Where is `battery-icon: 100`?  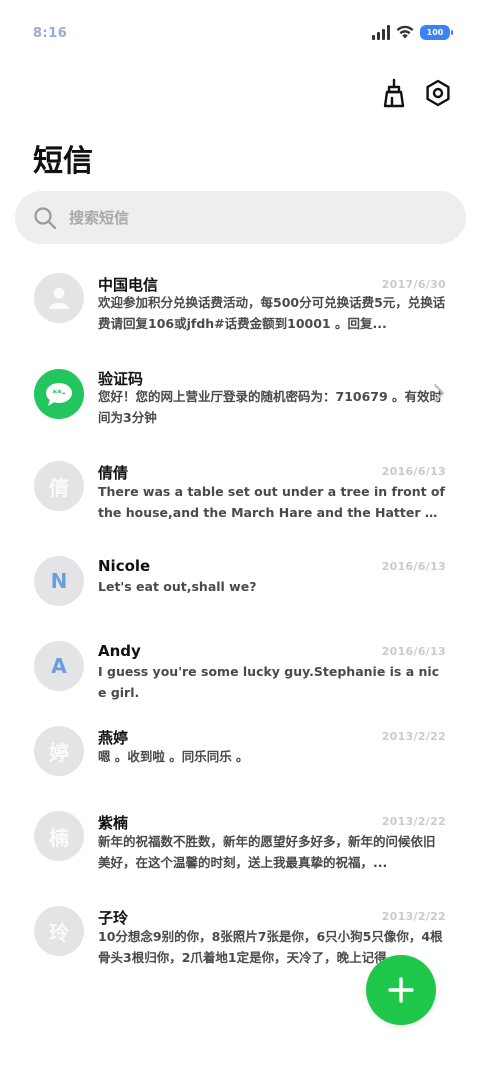 battery-icon: 100 is located at coordinates (436, 32).